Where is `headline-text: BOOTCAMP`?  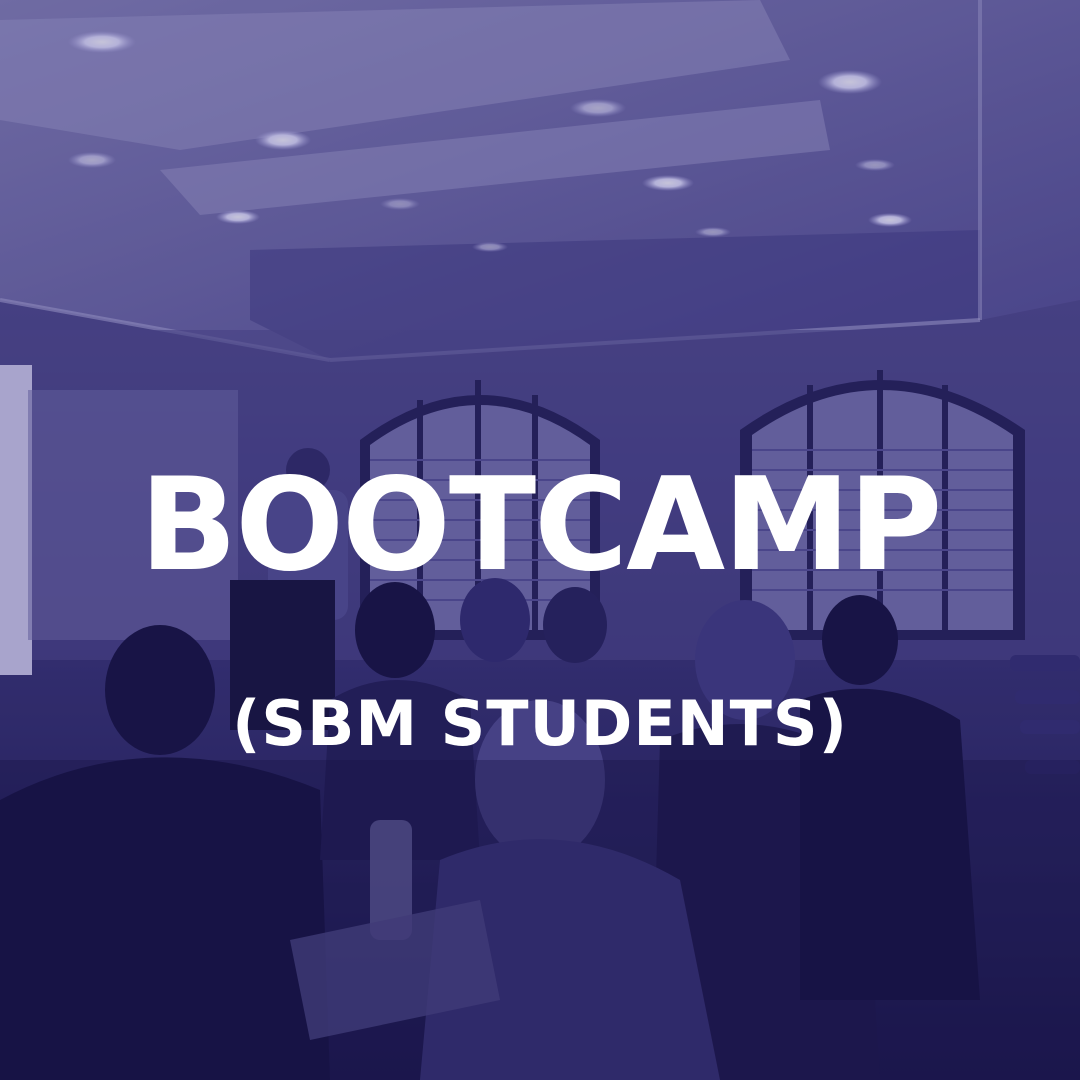 headline-text: BOOTCAMP is located at coordinates (541, 525).